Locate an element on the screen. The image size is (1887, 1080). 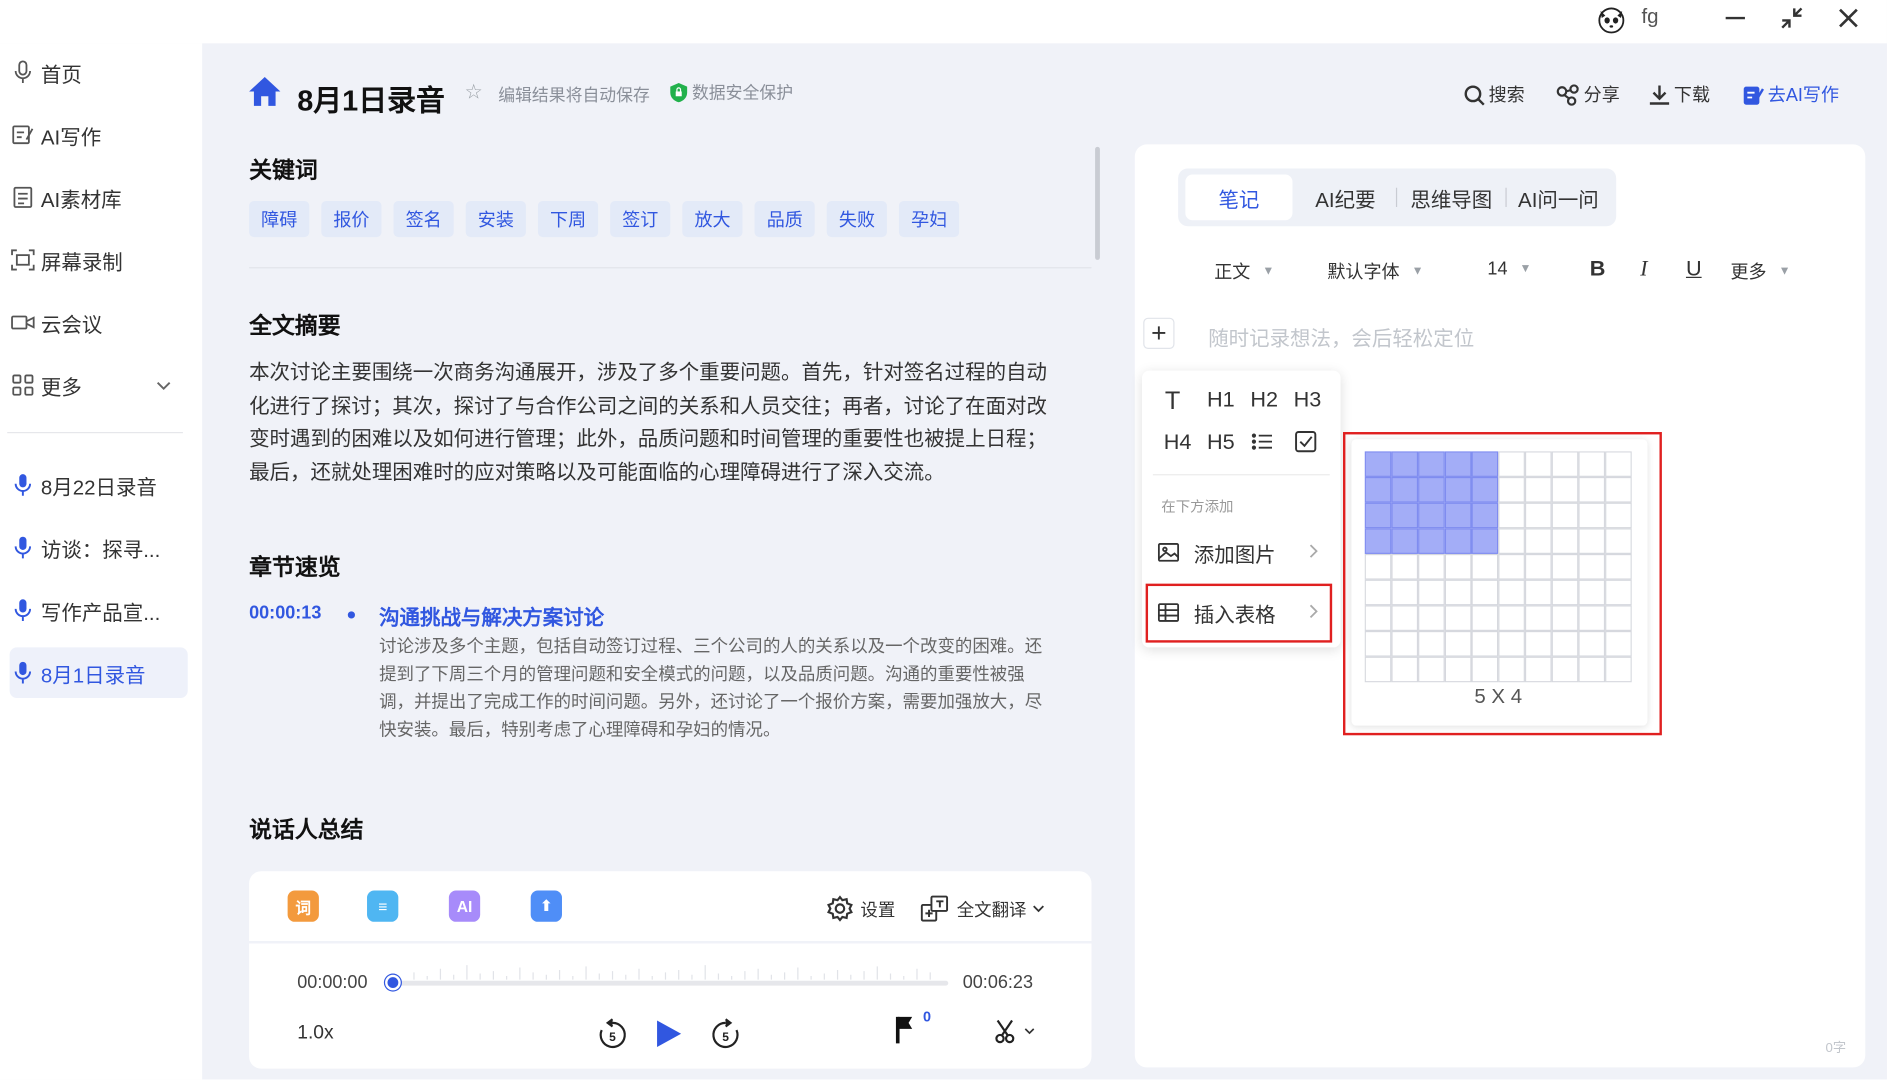
go-ai-write-label: 去AI写作 is located at coordinates (1803, 95).